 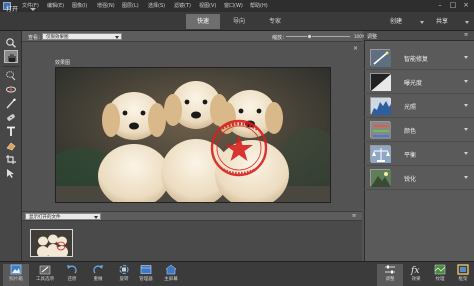 I want to click on taskbar-label: 框架, so click(x=463, y=279).